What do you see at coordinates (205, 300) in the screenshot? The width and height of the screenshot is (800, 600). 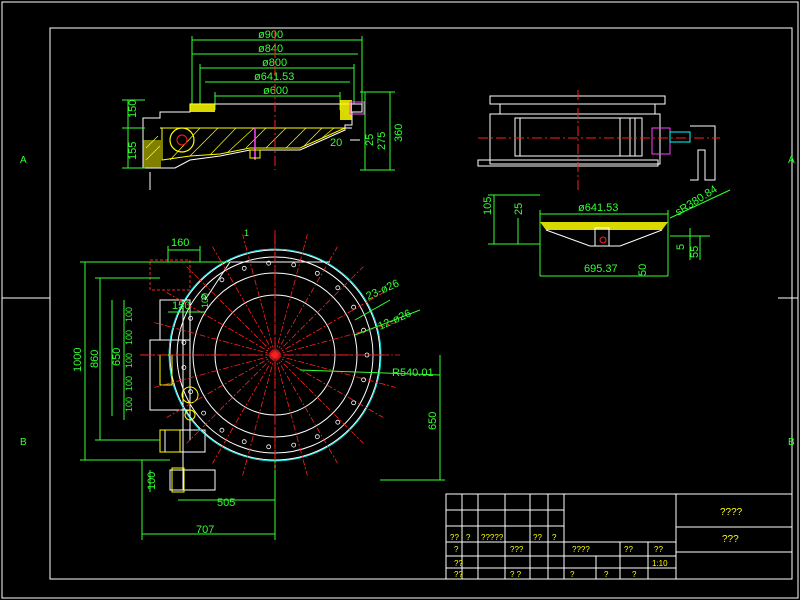 I see `dim-p100-6: 100` at bounding box center [205, 300].